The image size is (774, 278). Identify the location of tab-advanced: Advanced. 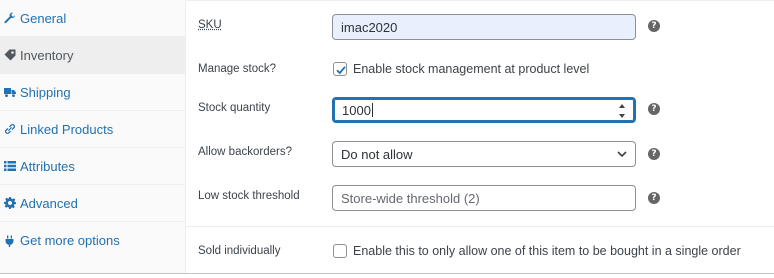
(92, 203).